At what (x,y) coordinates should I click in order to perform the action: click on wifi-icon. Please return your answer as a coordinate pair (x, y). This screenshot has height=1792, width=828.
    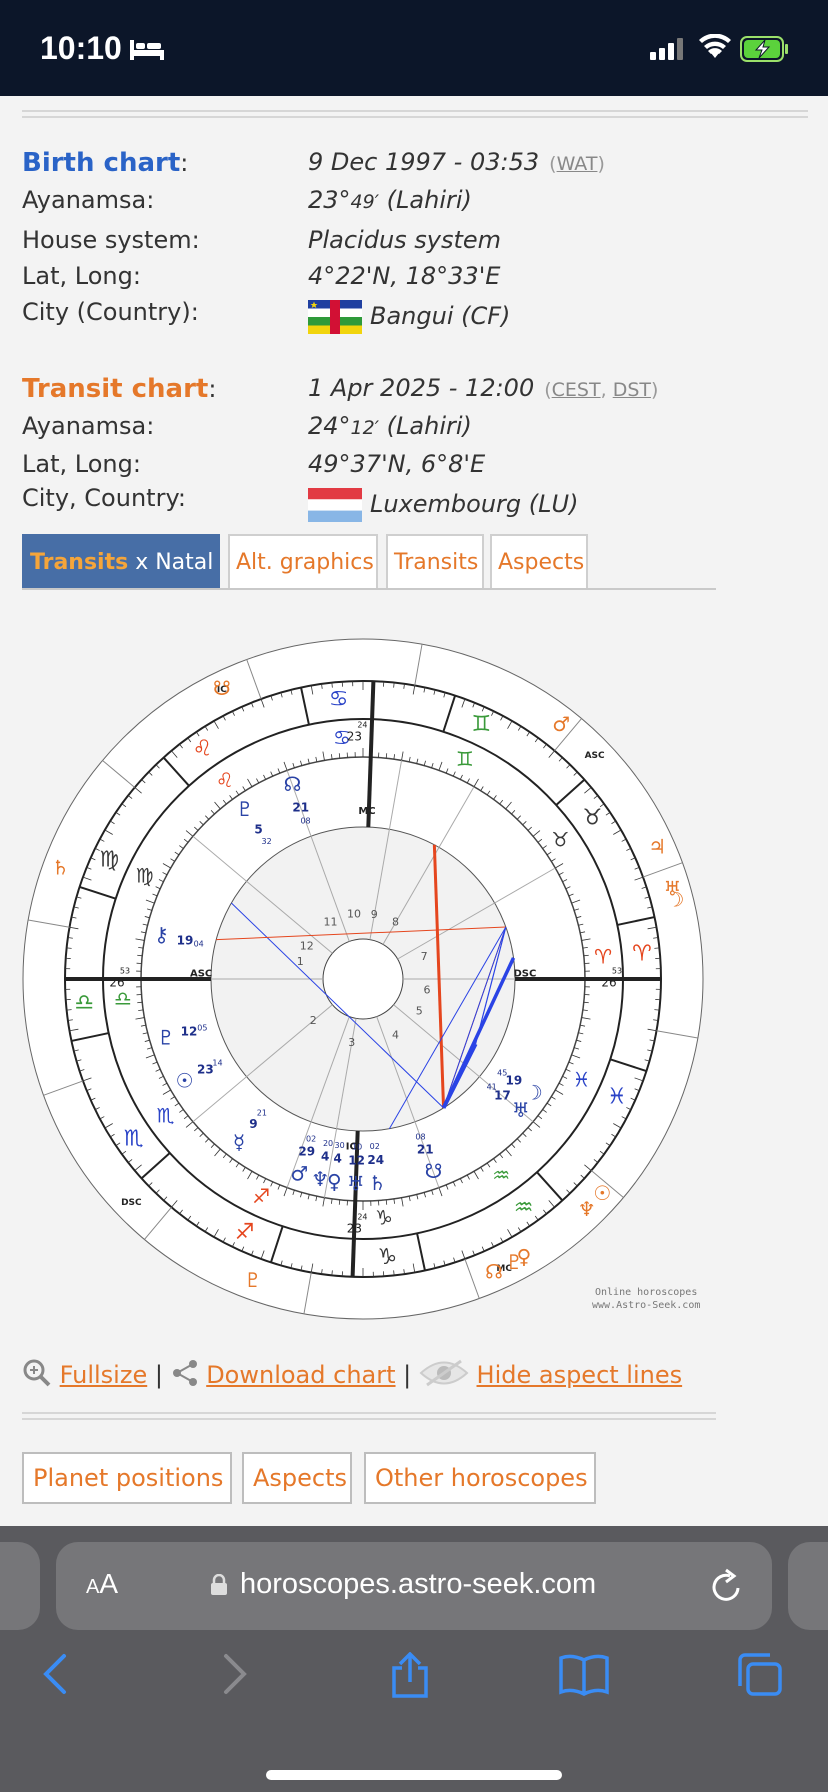
    Looking at the image, I should click on (715, 48).